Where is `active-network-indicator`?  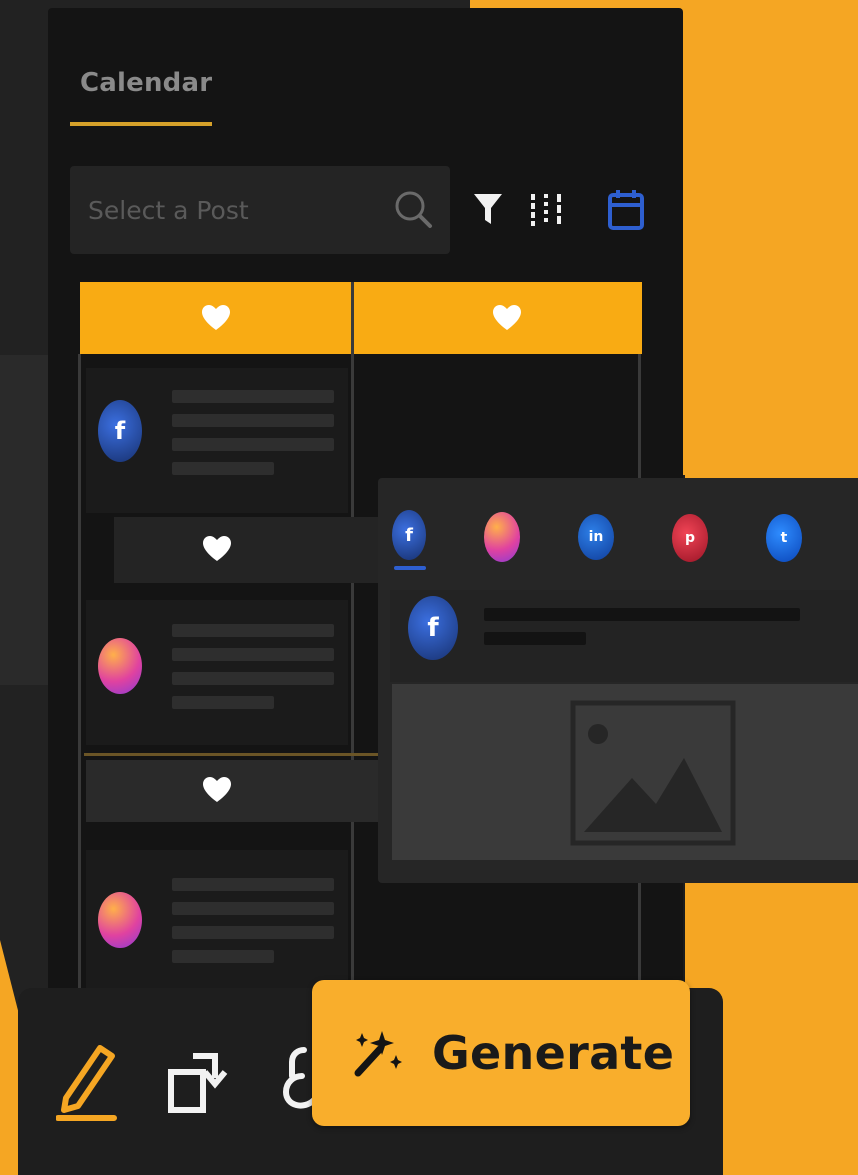
active-network-indicator is located at coordinates (410, 568).